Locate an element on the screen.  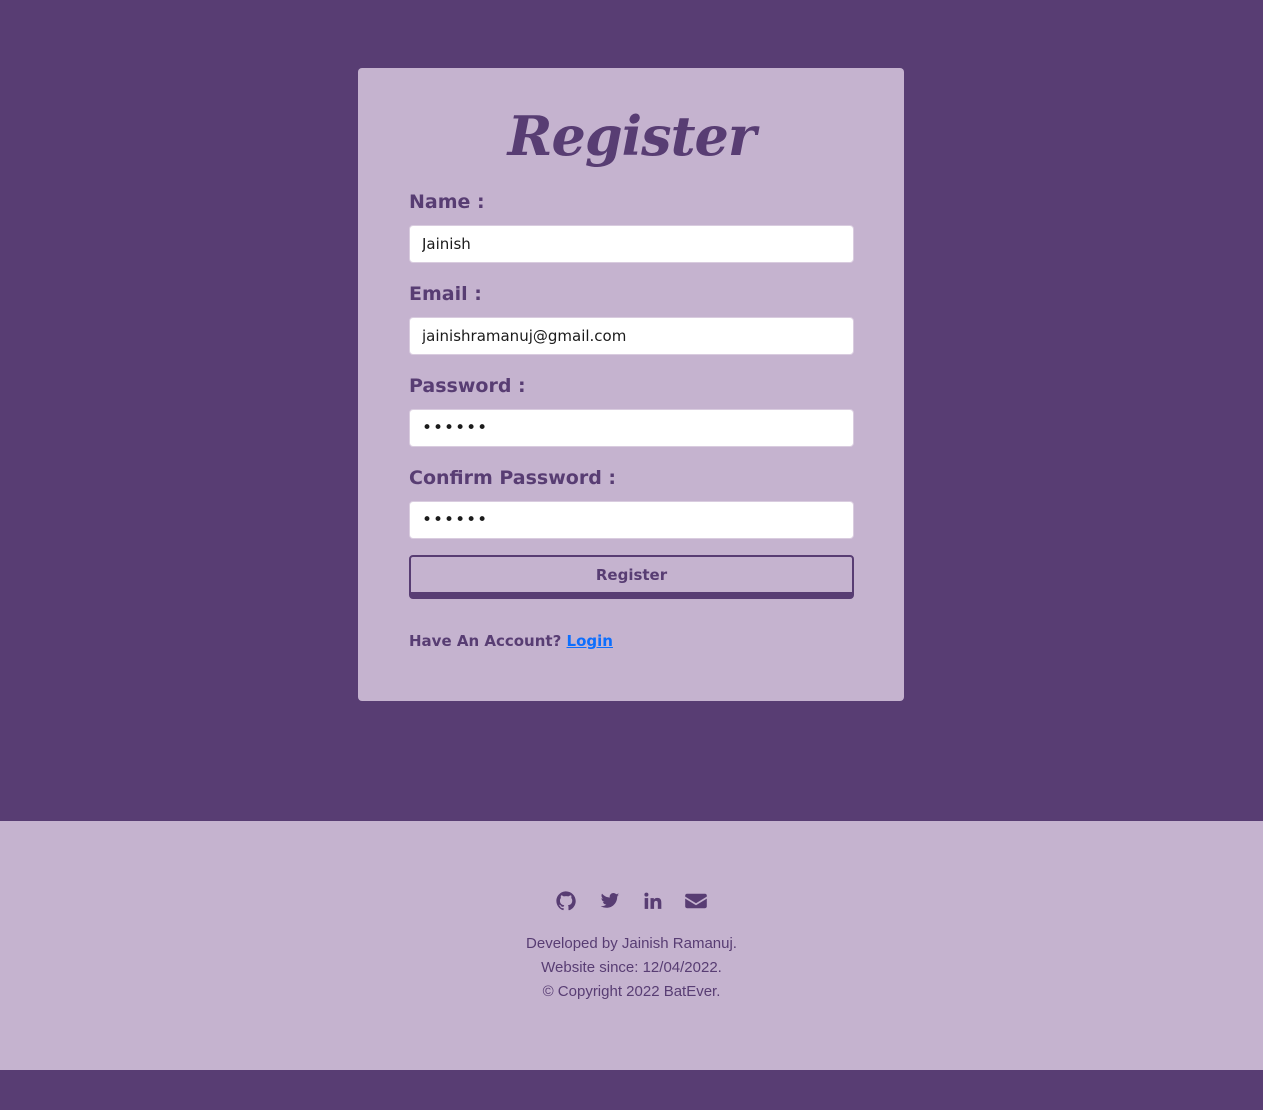
email-label: Email : is located at coordinates (445, 294).